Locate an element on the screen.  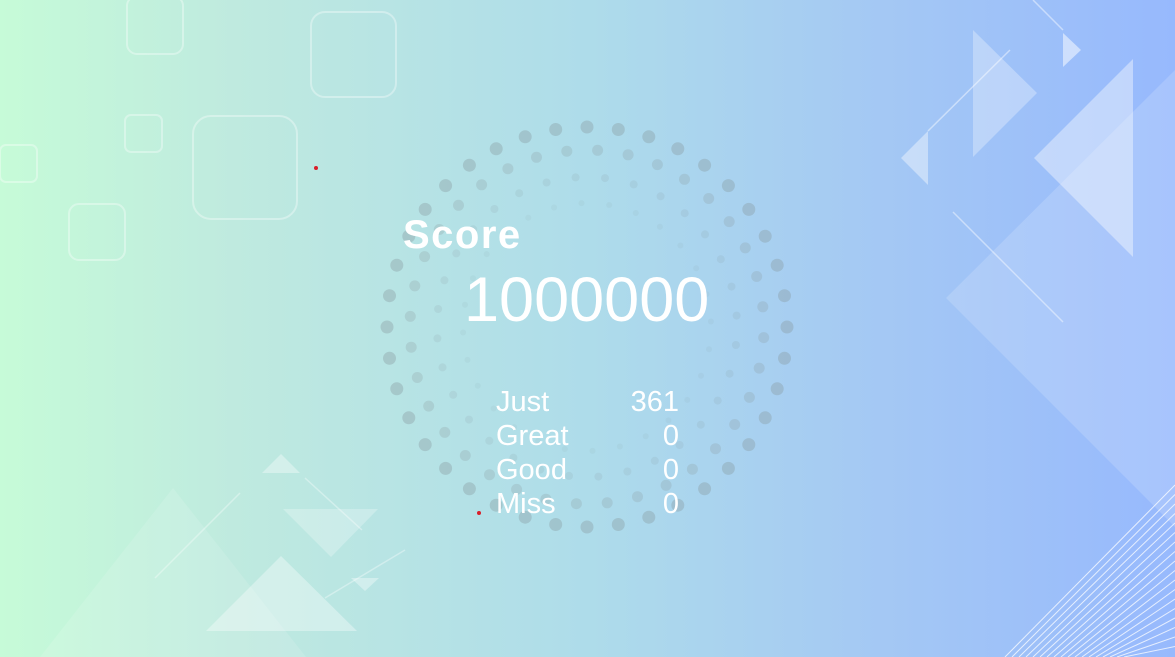
judgement-value-miss: 0 is located at coordinates (670, 504).